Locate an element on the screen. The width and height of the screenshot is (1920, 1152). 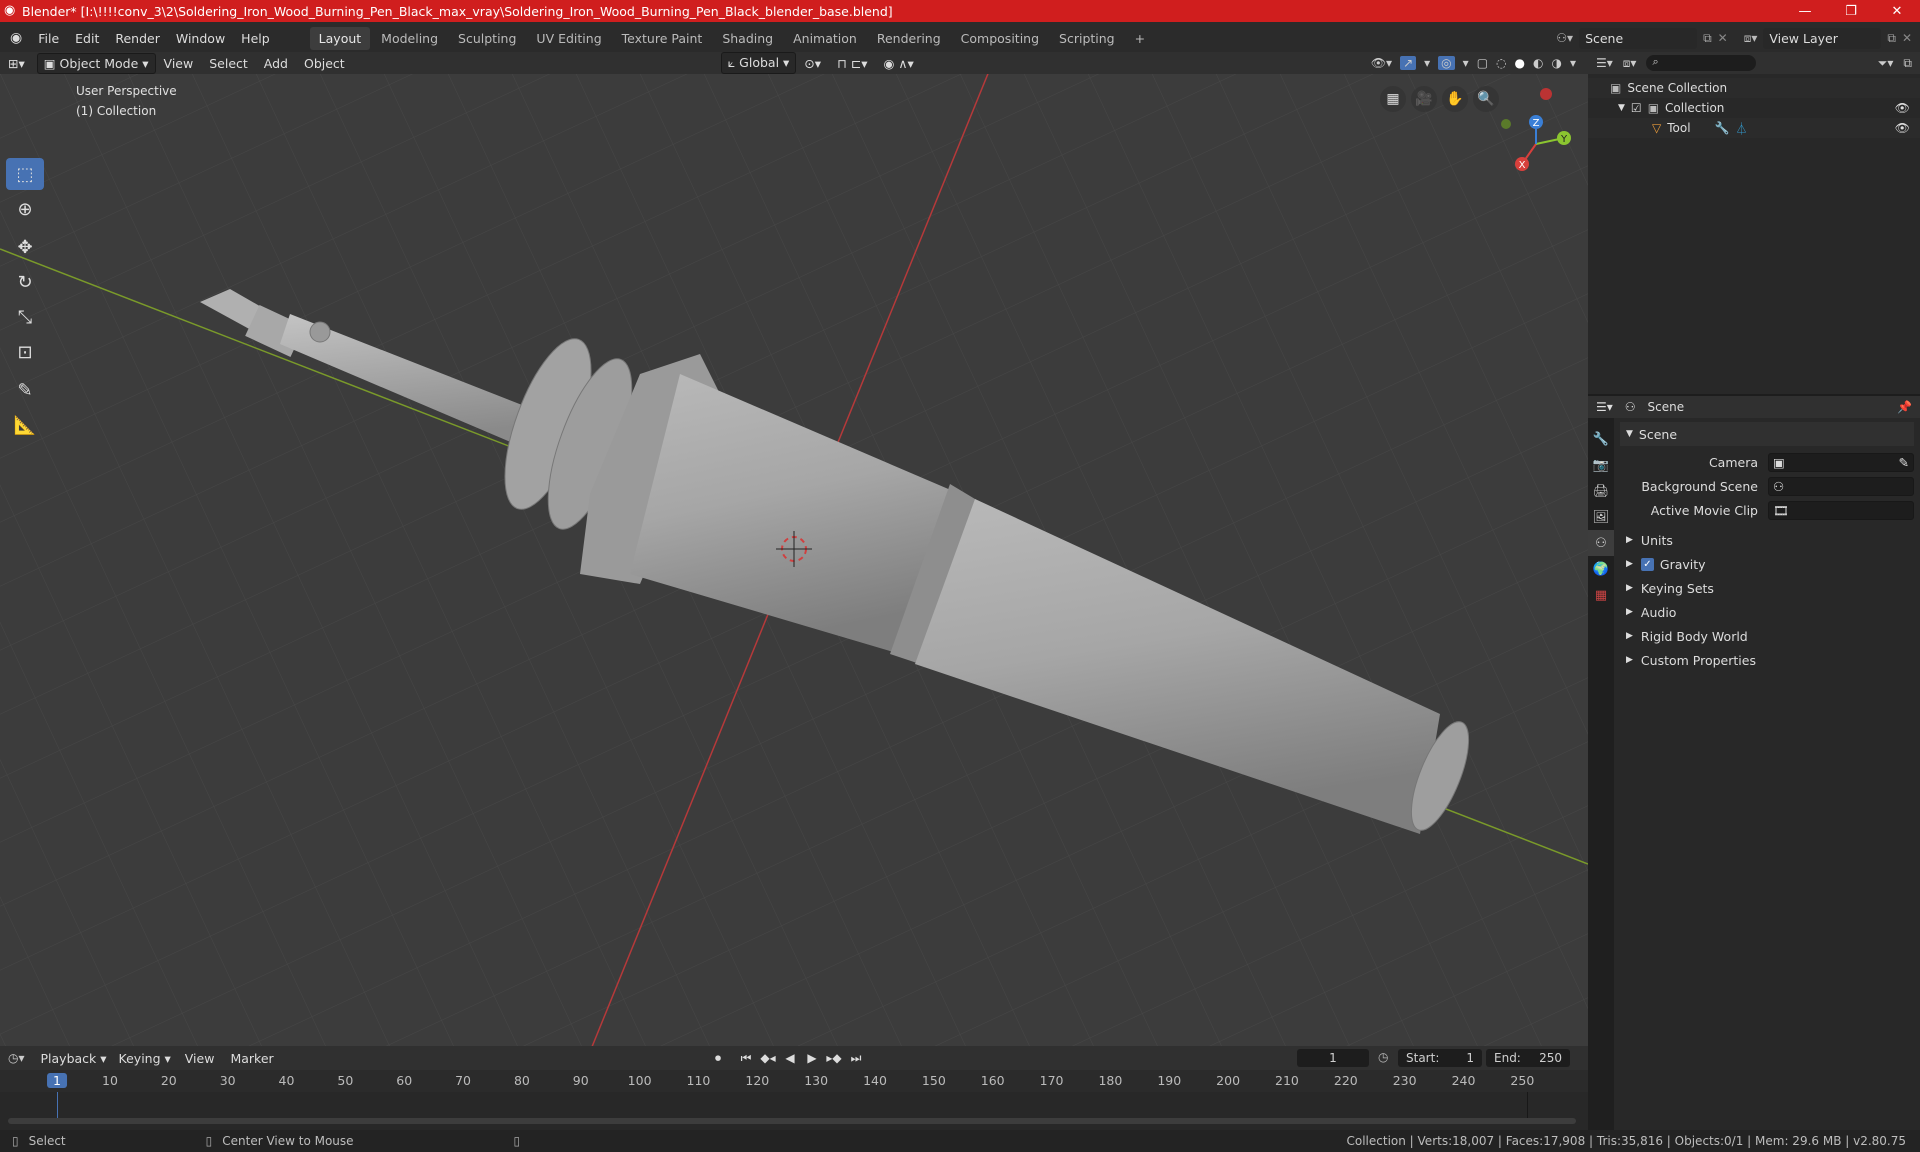
menu-render: Render is located at coordinates (137, 38).